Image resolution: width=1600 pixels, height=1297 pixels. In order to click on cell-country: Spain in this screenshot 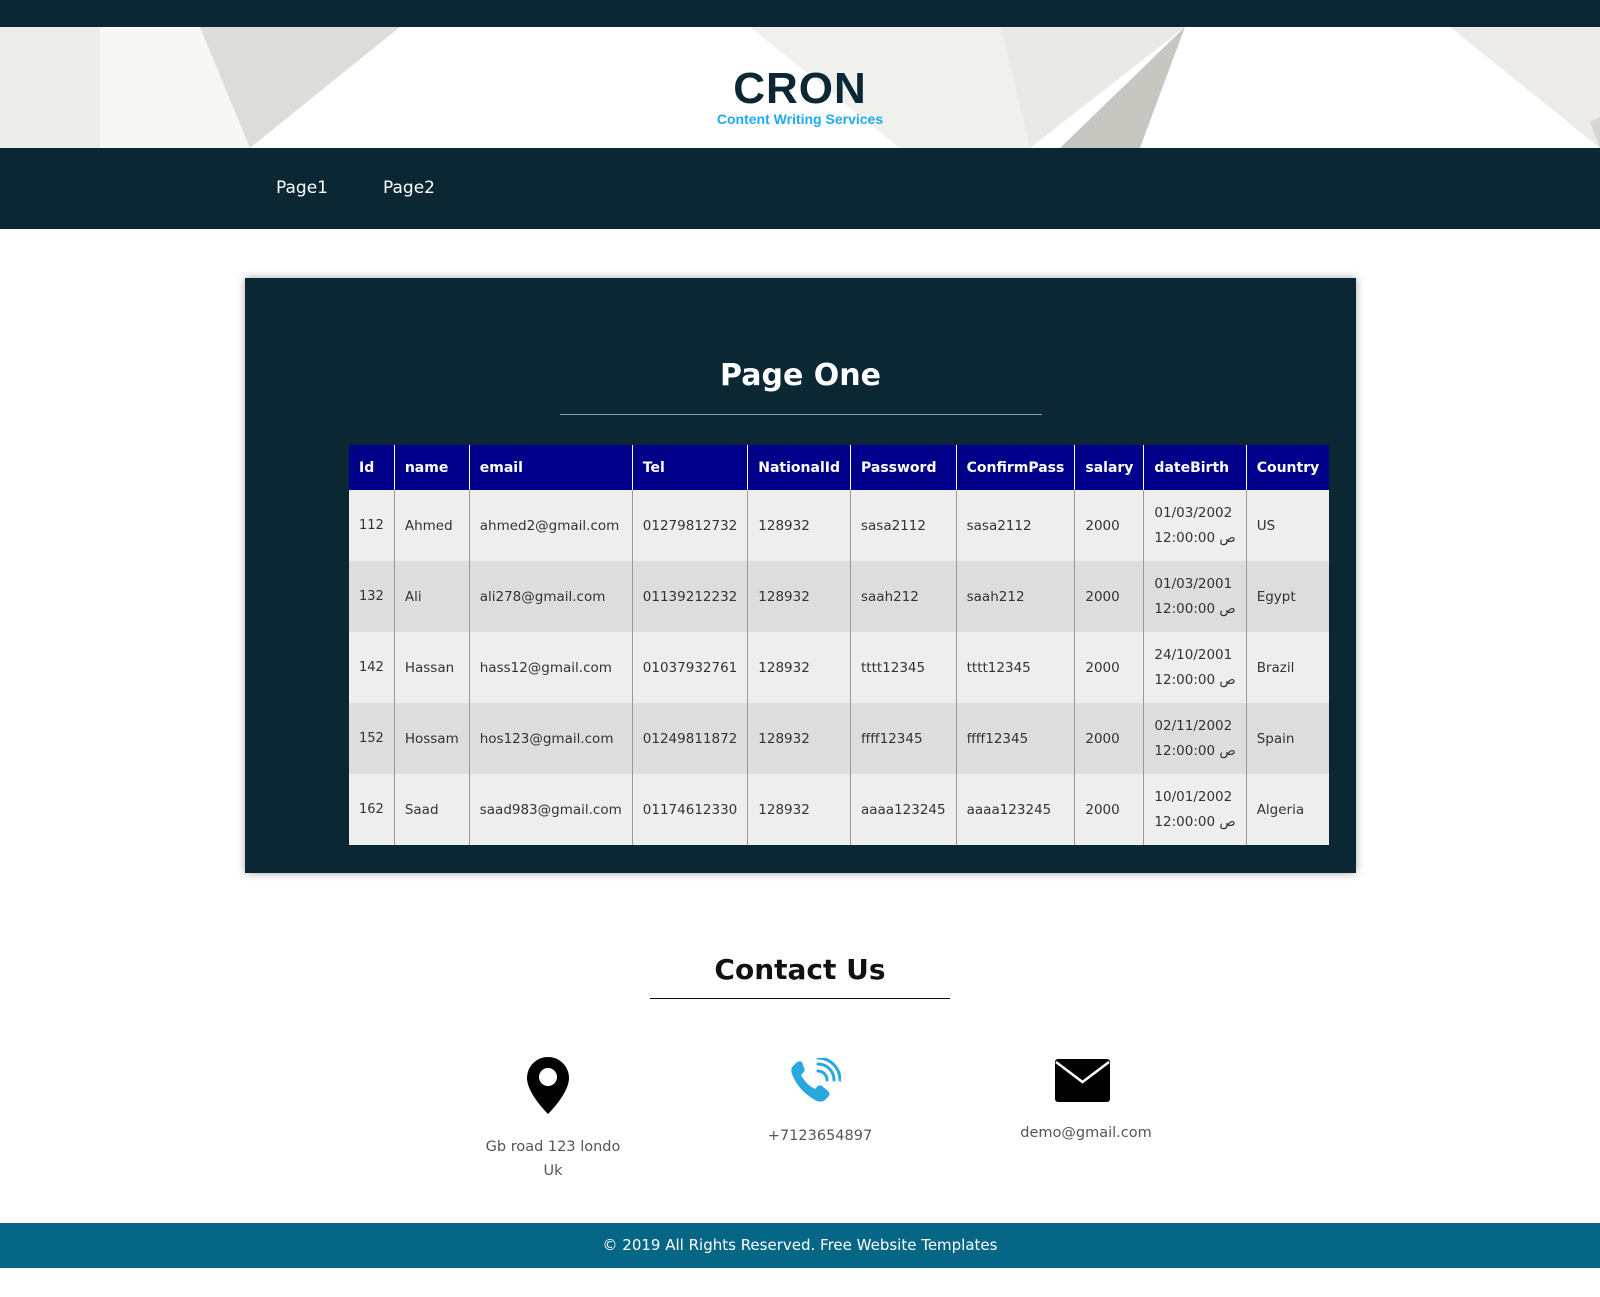, I will do `click(1287, 738)`.